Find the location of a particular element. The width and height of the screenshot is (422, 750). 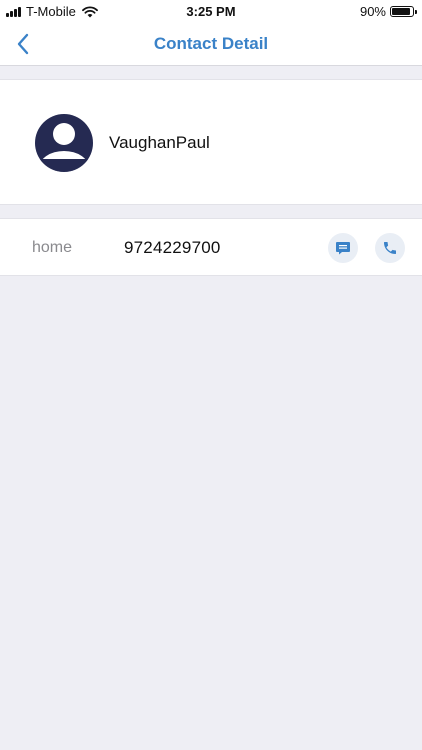

call-button is located at coordinates (390, 248).